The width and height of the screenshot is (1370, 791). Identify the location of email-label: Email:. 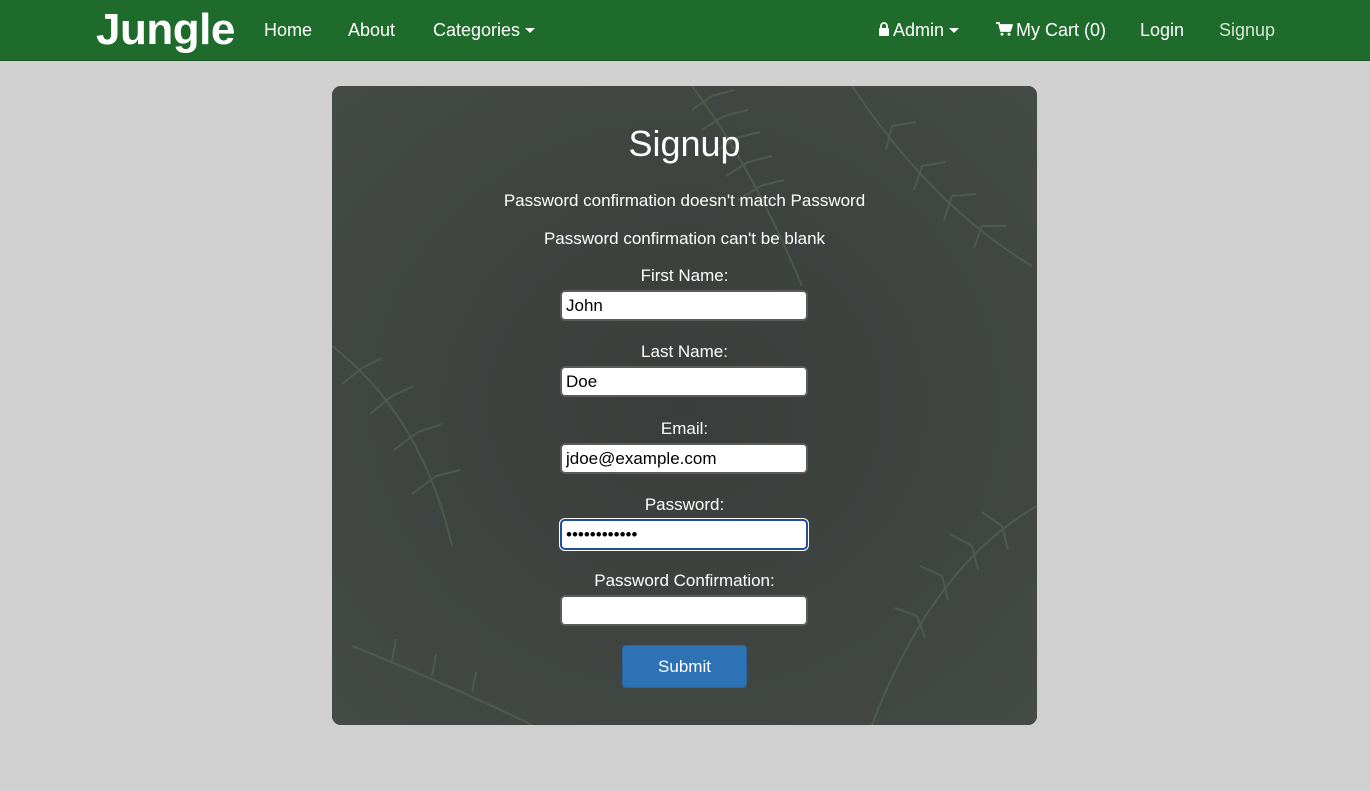
(684, 428).